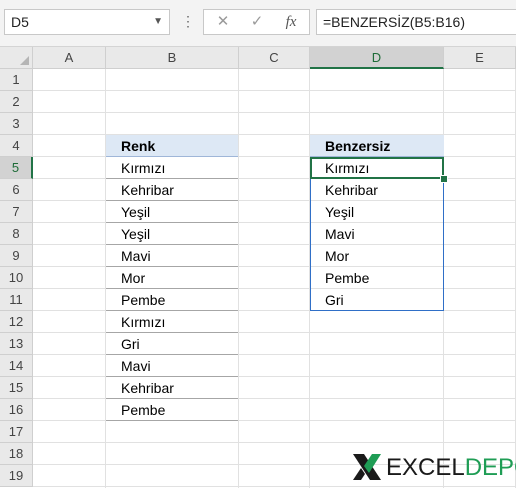 This screenshot has height=488, width=516. I want to click on row-header-16: 16, so click(16, 410).